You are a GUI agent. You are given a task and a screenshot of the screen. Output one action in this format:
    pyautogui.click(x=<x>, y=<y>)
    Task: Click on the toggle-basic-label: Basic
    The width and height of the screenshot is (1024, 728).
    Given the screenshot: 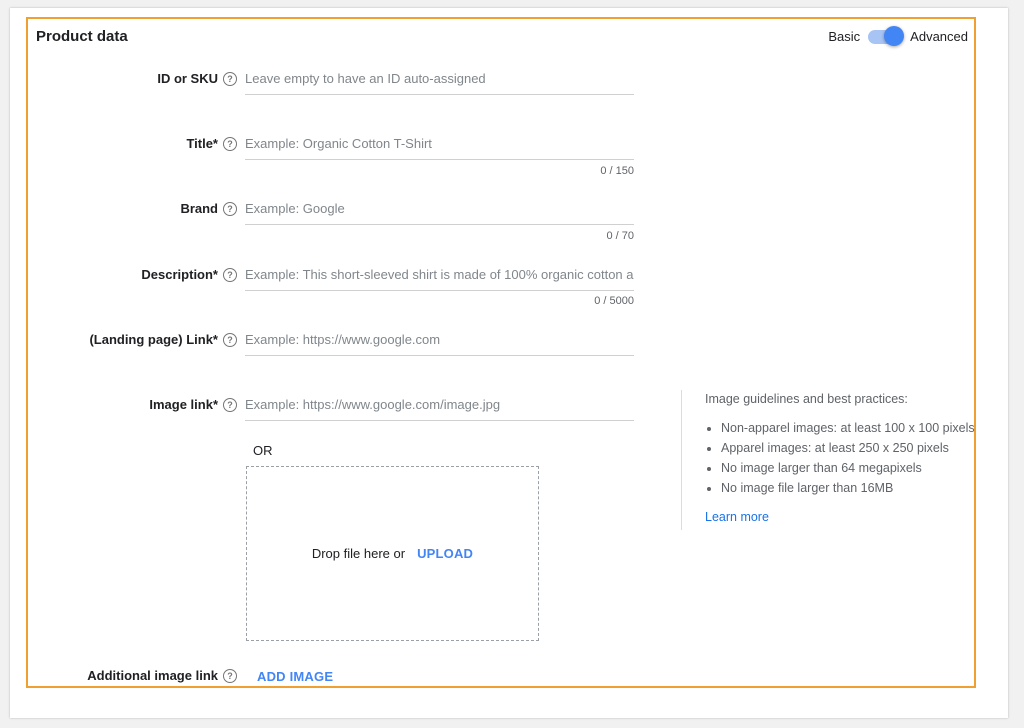 What is the action you would take?
    pyautogui.click(x=844, y=36)
    